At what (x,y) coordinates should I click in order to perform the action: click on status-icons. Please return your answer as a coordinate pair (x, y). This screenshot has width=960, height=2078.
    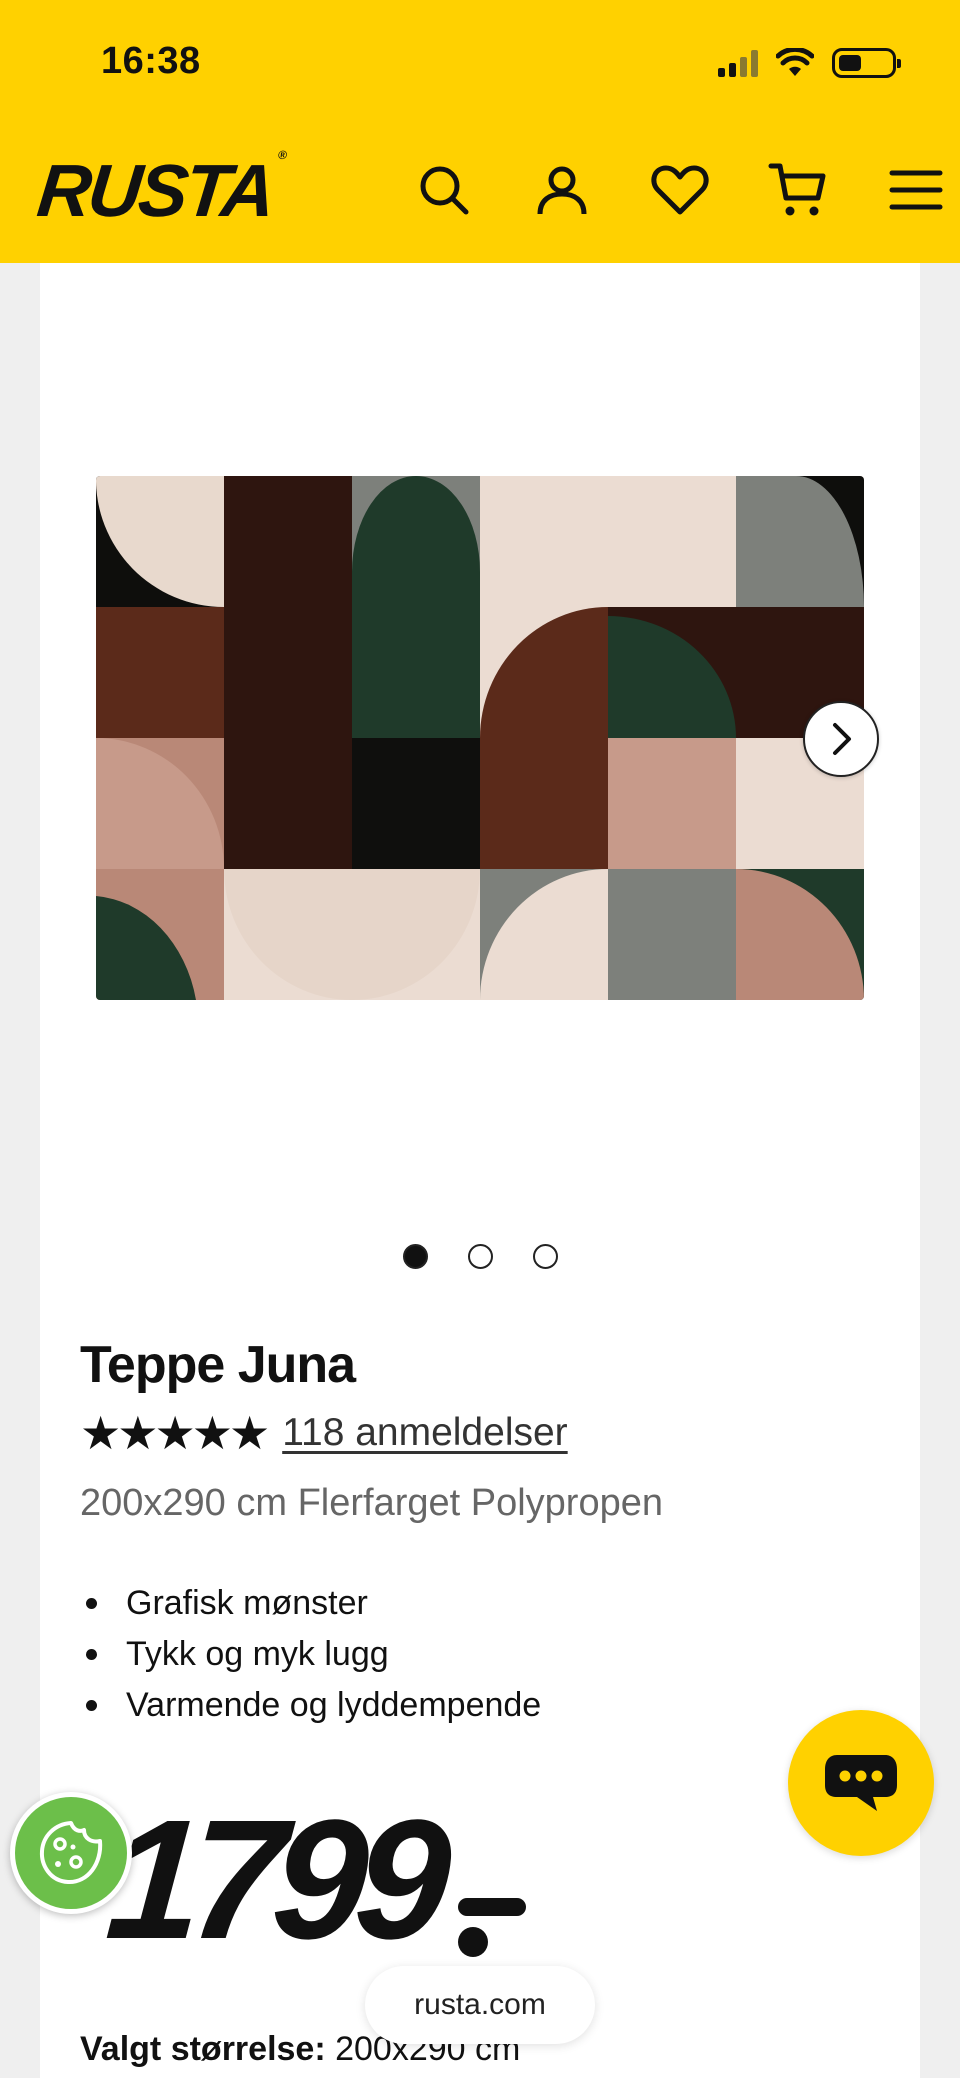
    Looking at the image, I should click on (809, 63).